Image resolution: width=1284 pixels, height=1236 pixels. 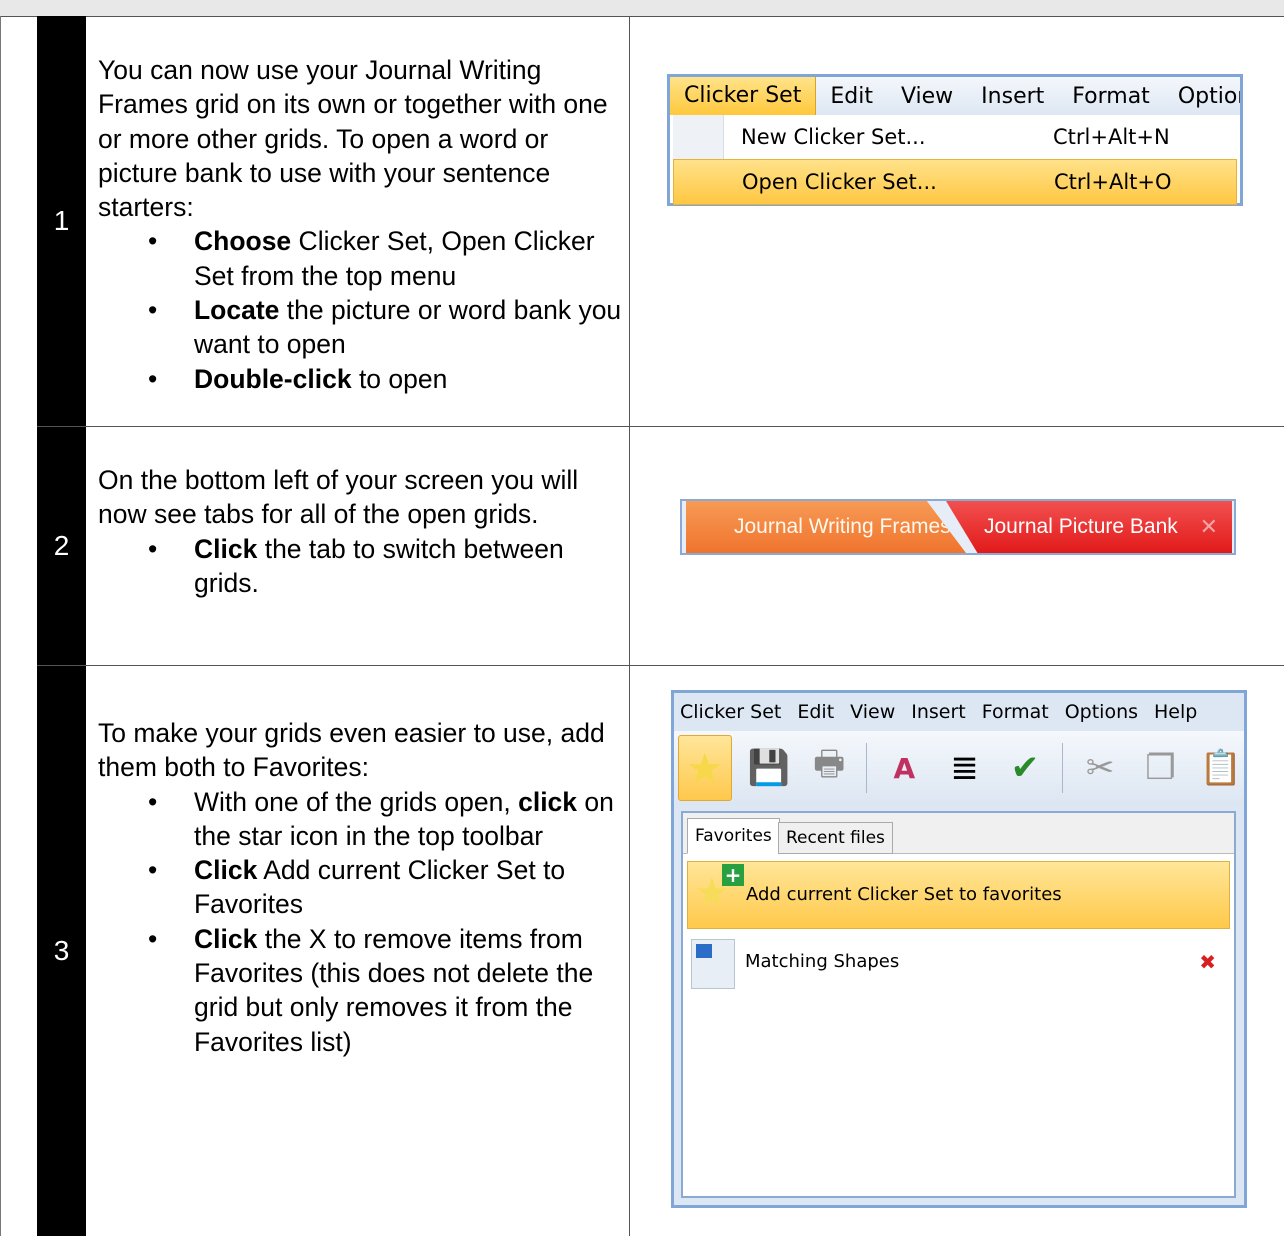 What do you see at coordinates (964, 768) in the screenshot?
I see `list-icon: ≣` at bounding box center [964, 768].